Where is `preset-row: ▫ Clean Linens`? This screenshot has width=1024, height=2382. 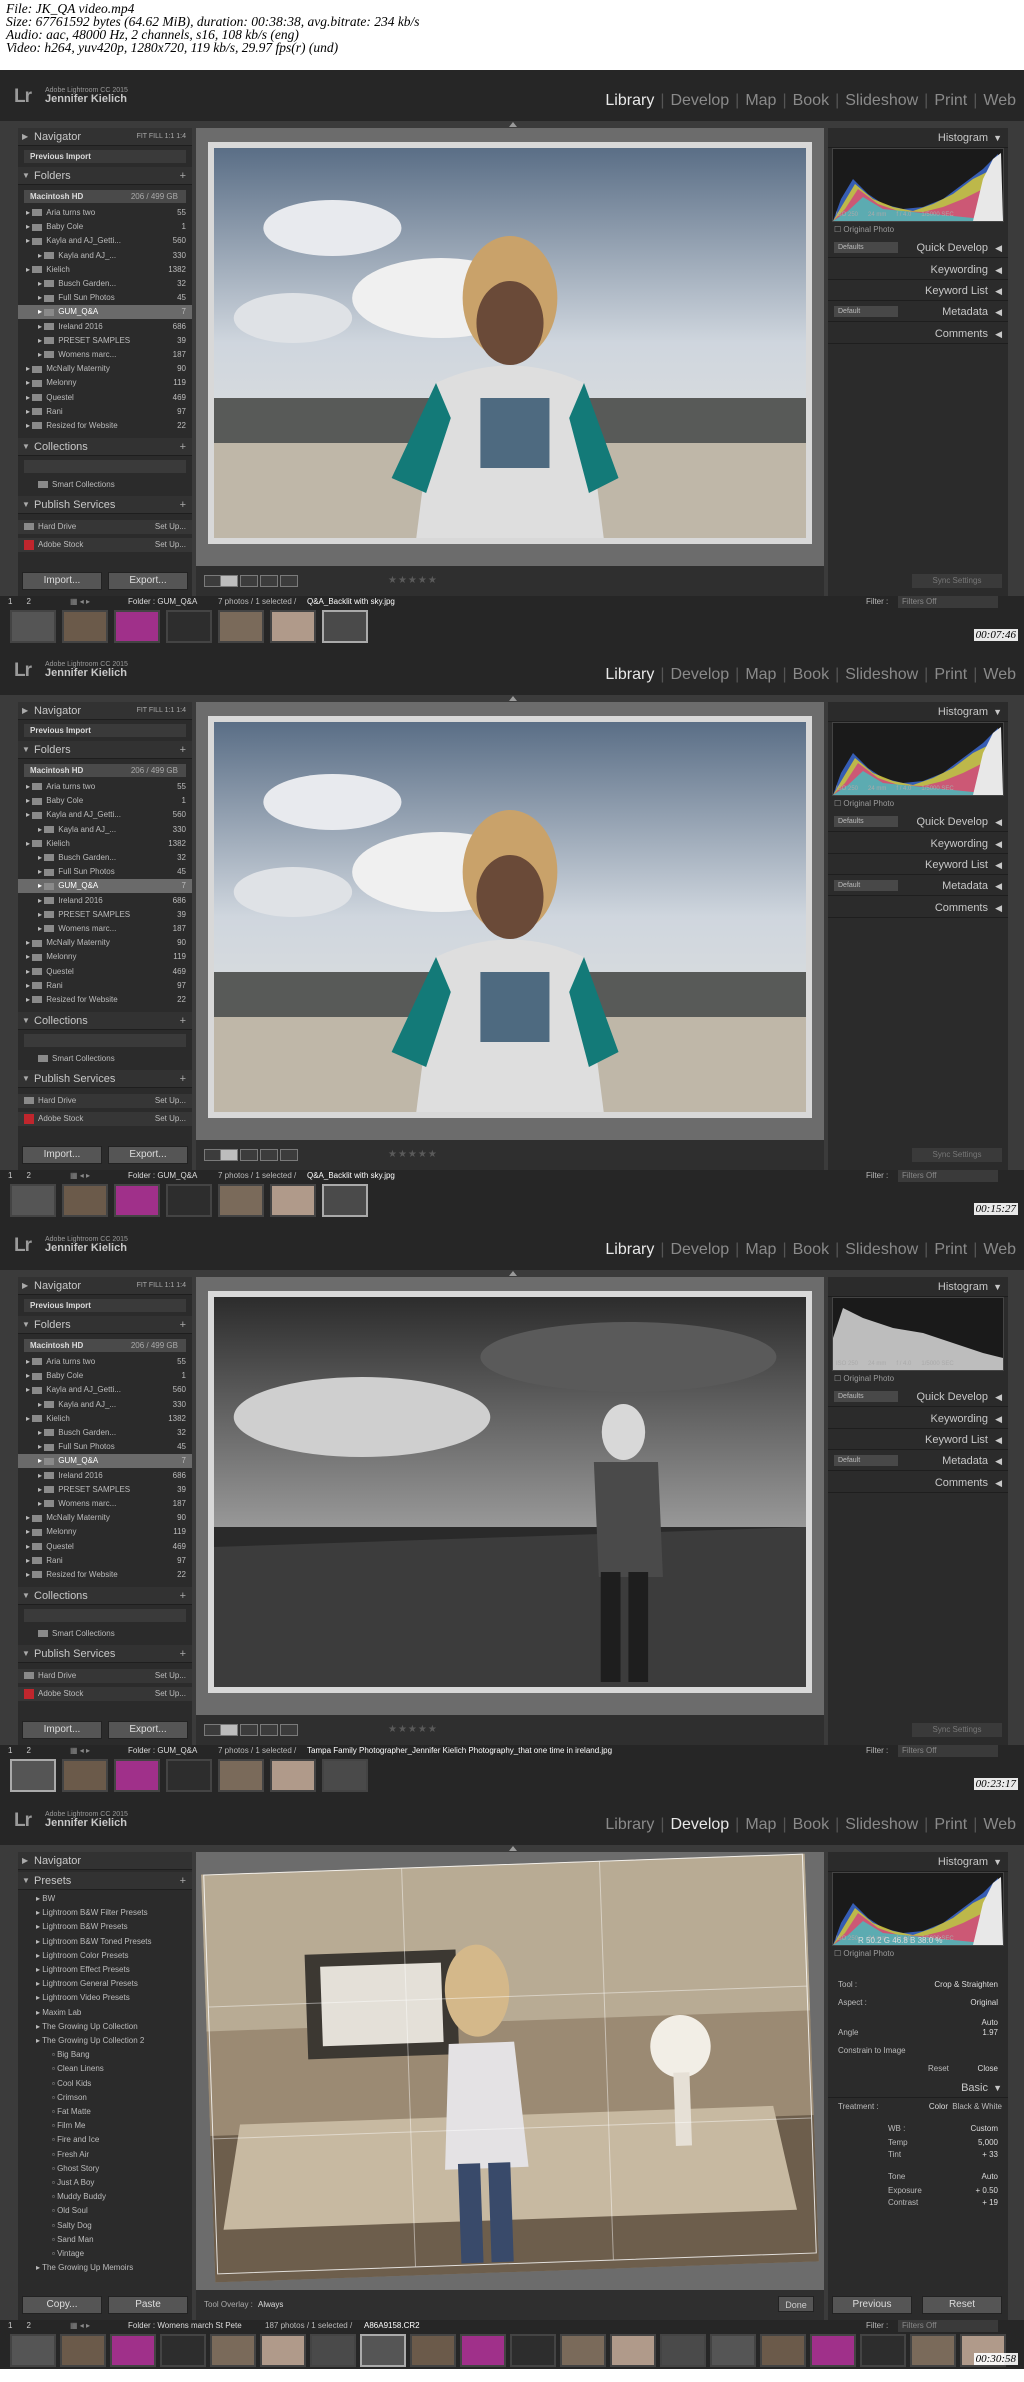
preset-row: ▫ Clean Linens is located at coordinates (105, 2069).